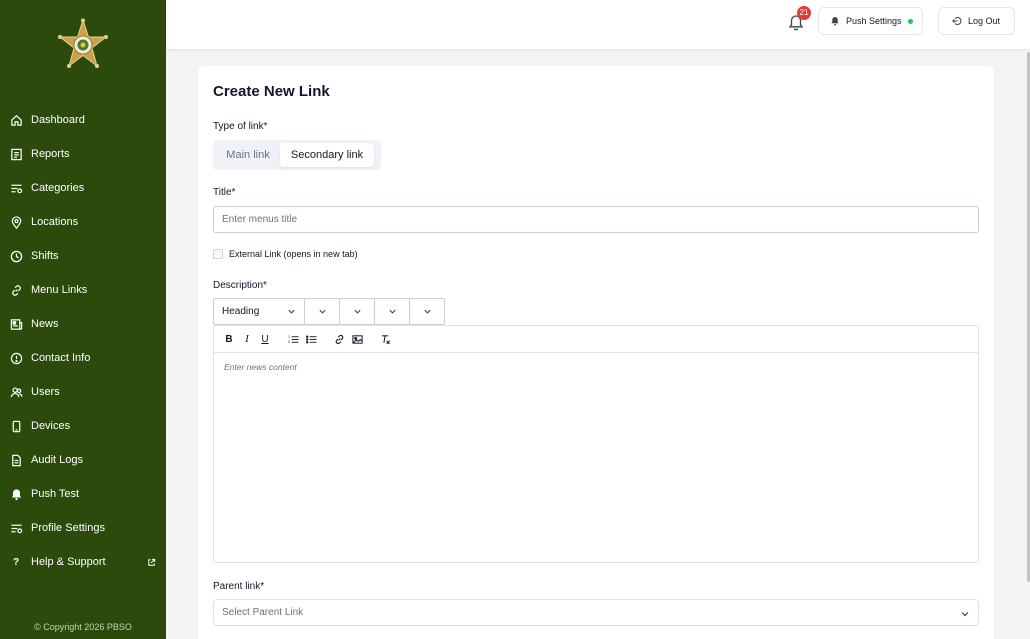  What do you see at coordinates (311, 339) in the screenshot?
I see `bullet-list-icon` at bounding box center [311, 339].